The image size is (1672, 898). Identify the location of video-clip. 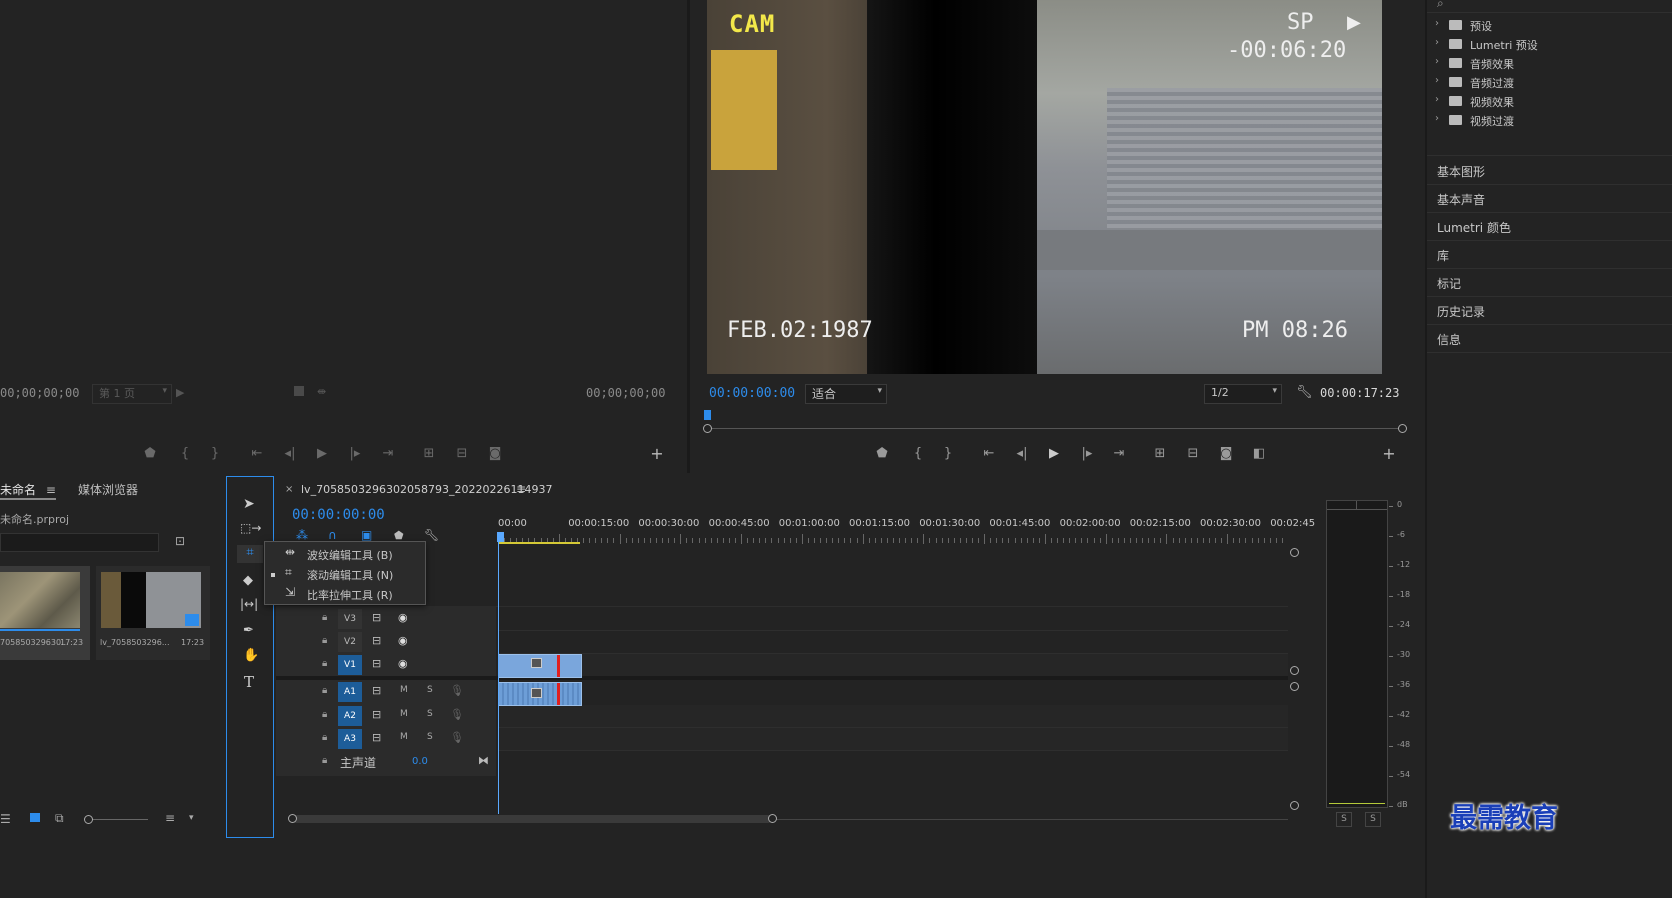
(540, 666).